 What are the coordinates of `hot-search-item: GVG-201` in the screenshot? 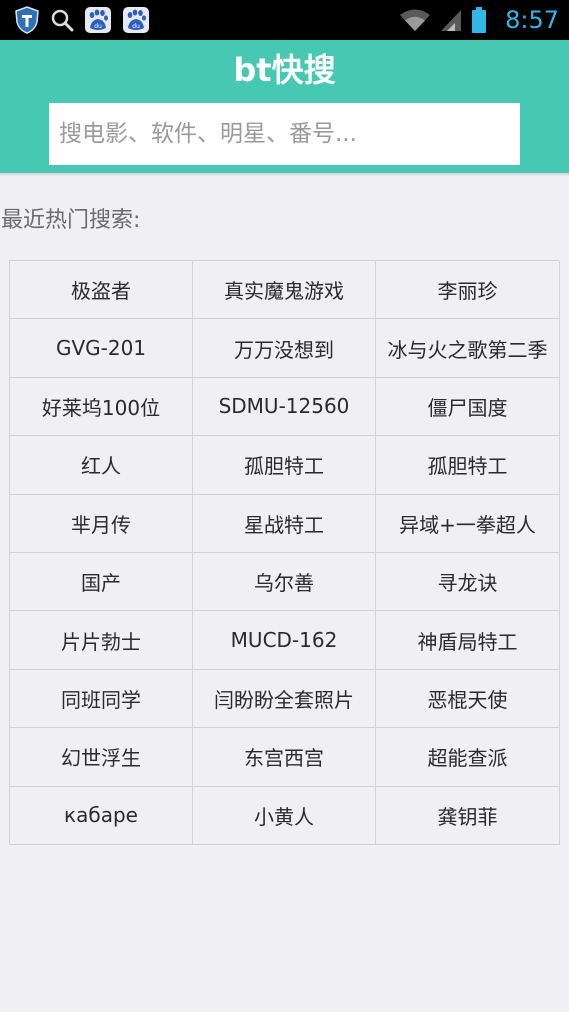 It's located at (101, 348).